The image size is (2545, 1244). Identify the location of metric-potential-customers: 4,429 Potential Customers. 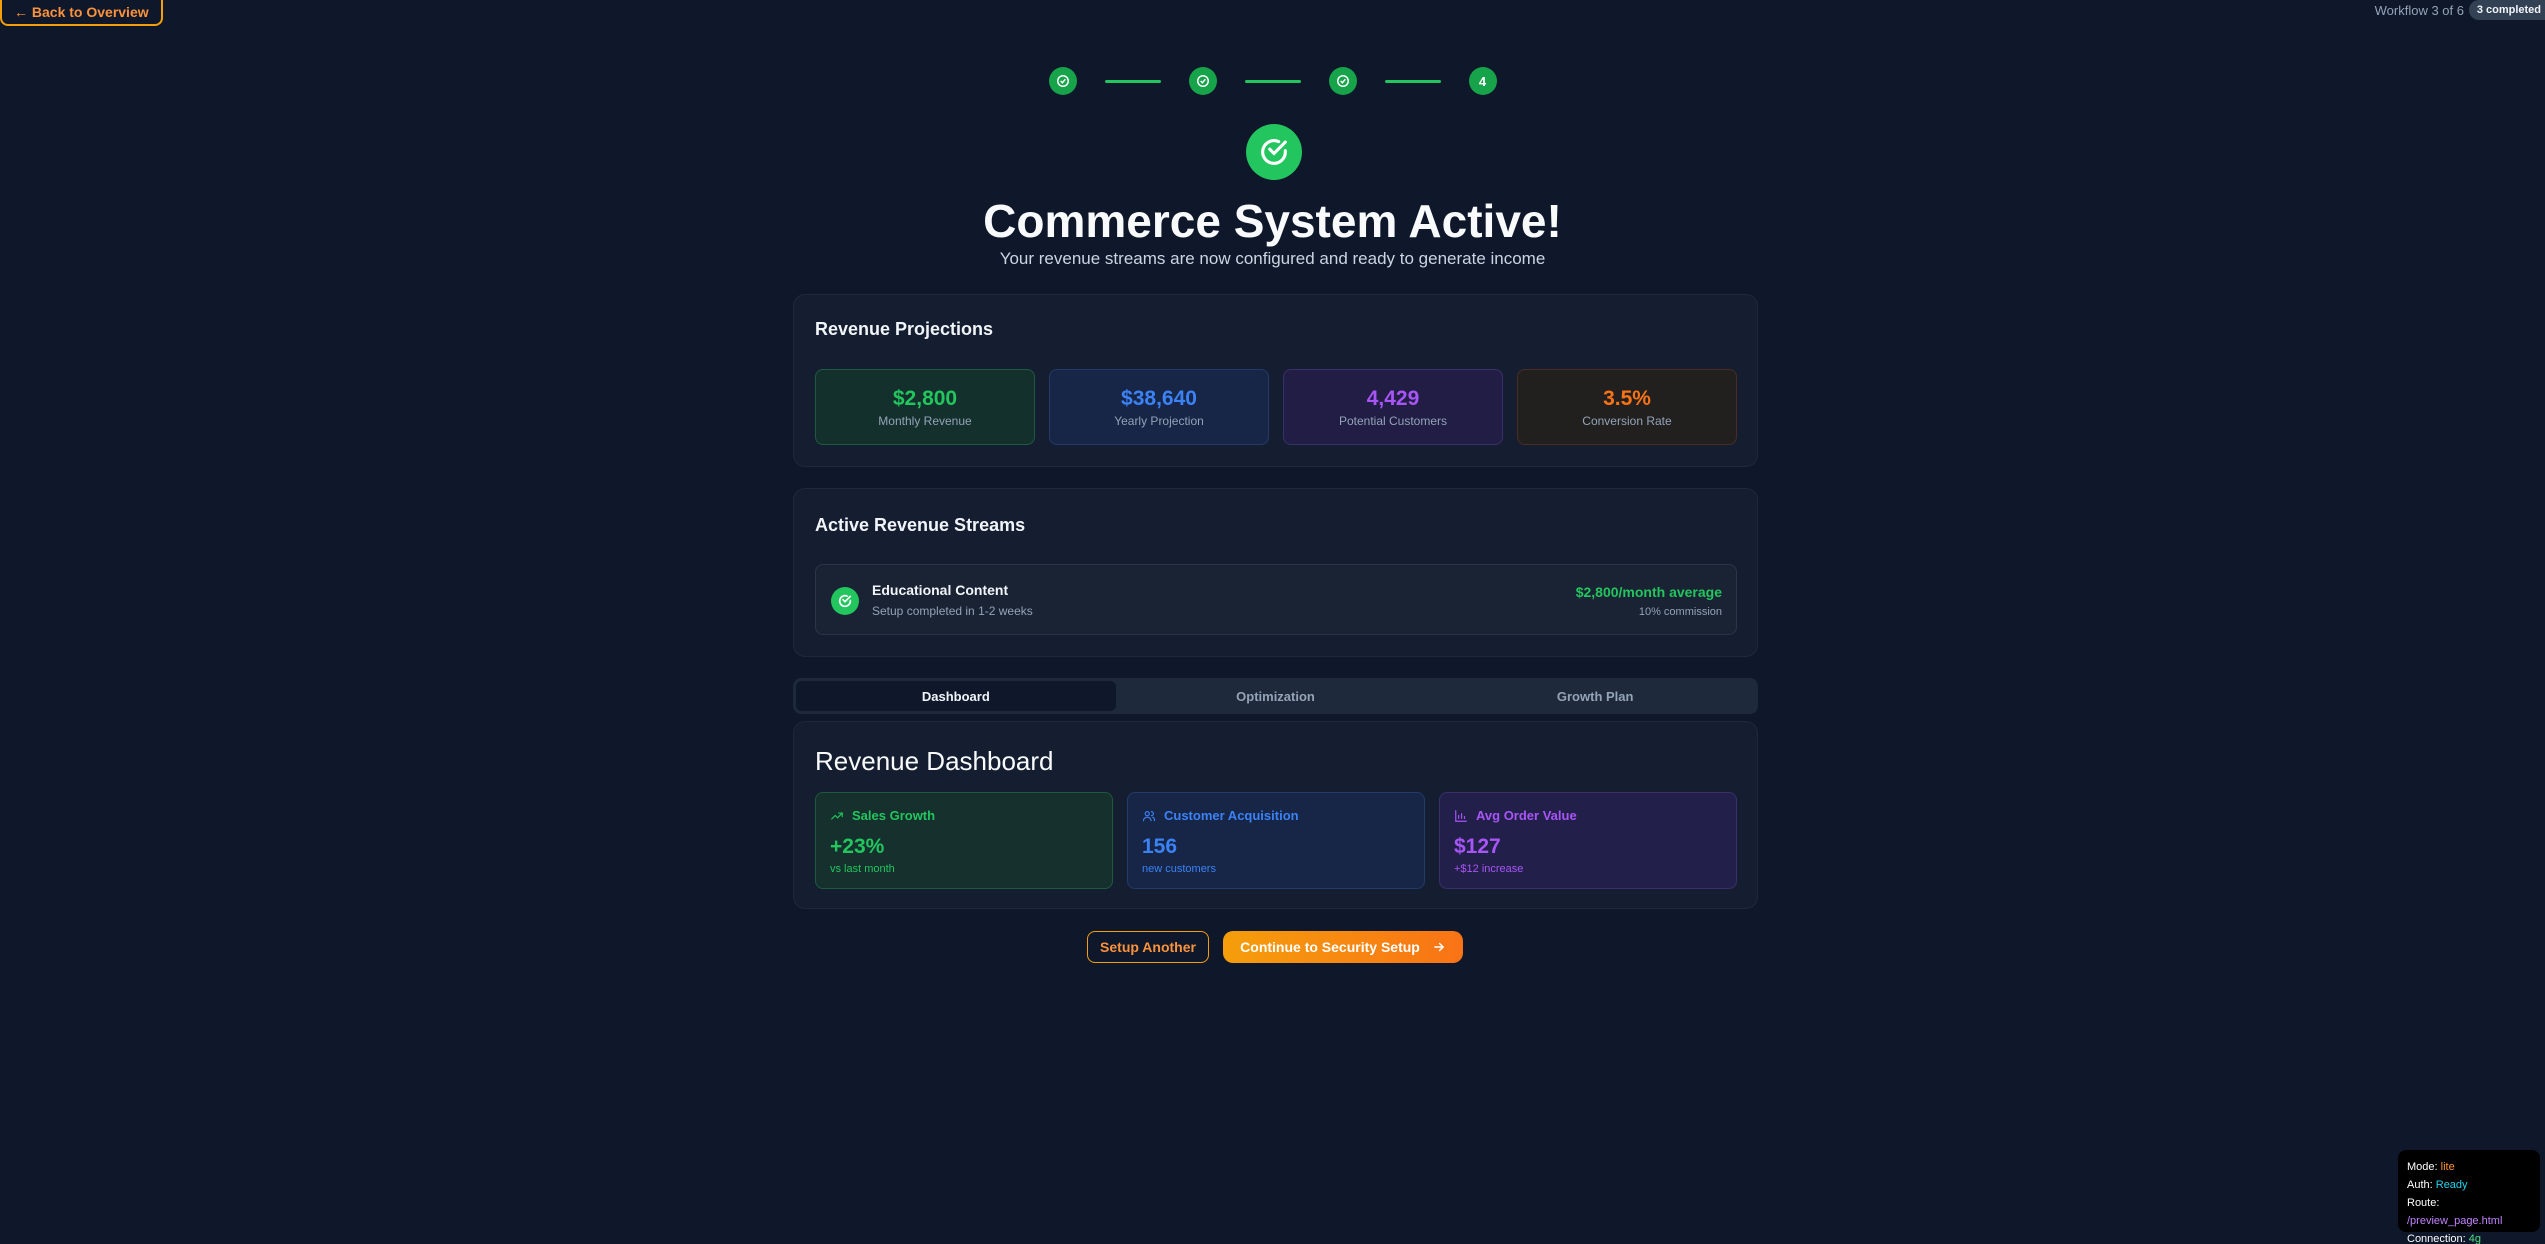
(1393, 407).